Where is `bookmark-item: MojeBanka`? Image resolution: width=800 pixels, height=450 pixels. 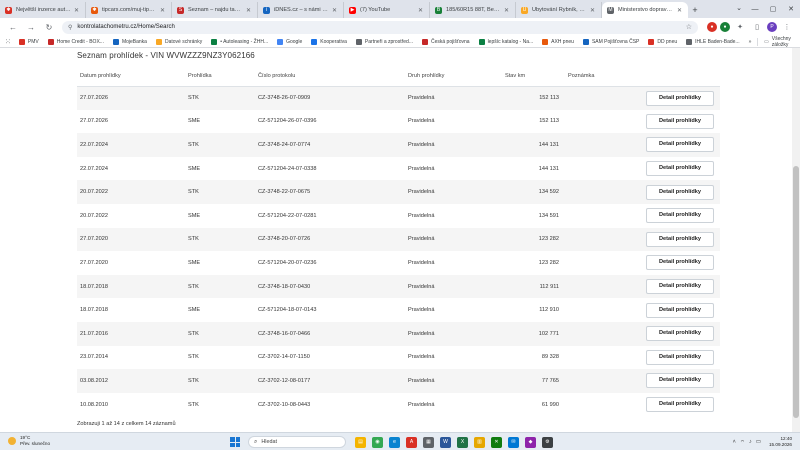
bookmark-item: MojeBanka is located at coordinates (129, 41).